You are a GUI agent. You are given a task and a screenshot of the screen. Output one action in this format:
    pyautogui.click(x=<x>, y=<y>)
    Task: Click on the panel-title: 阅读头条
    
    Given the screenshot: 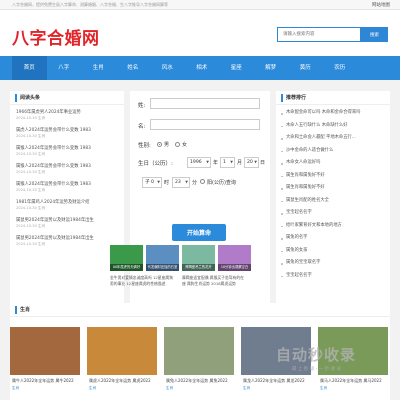 What is the action you would take?
    pyautogui.click(x=30, y=98)
    